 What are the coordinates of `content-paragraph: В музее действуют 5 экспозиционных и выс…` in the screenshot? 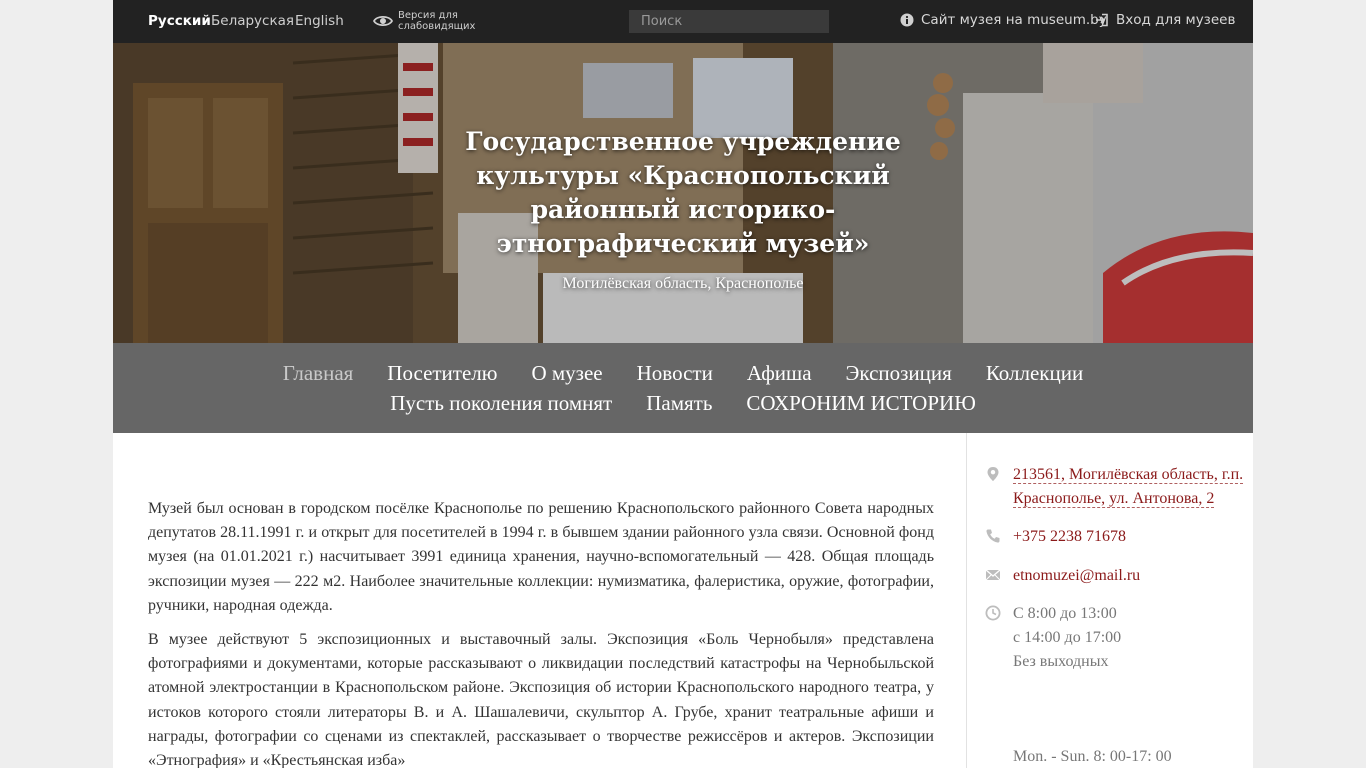 It's located at (541, 699).